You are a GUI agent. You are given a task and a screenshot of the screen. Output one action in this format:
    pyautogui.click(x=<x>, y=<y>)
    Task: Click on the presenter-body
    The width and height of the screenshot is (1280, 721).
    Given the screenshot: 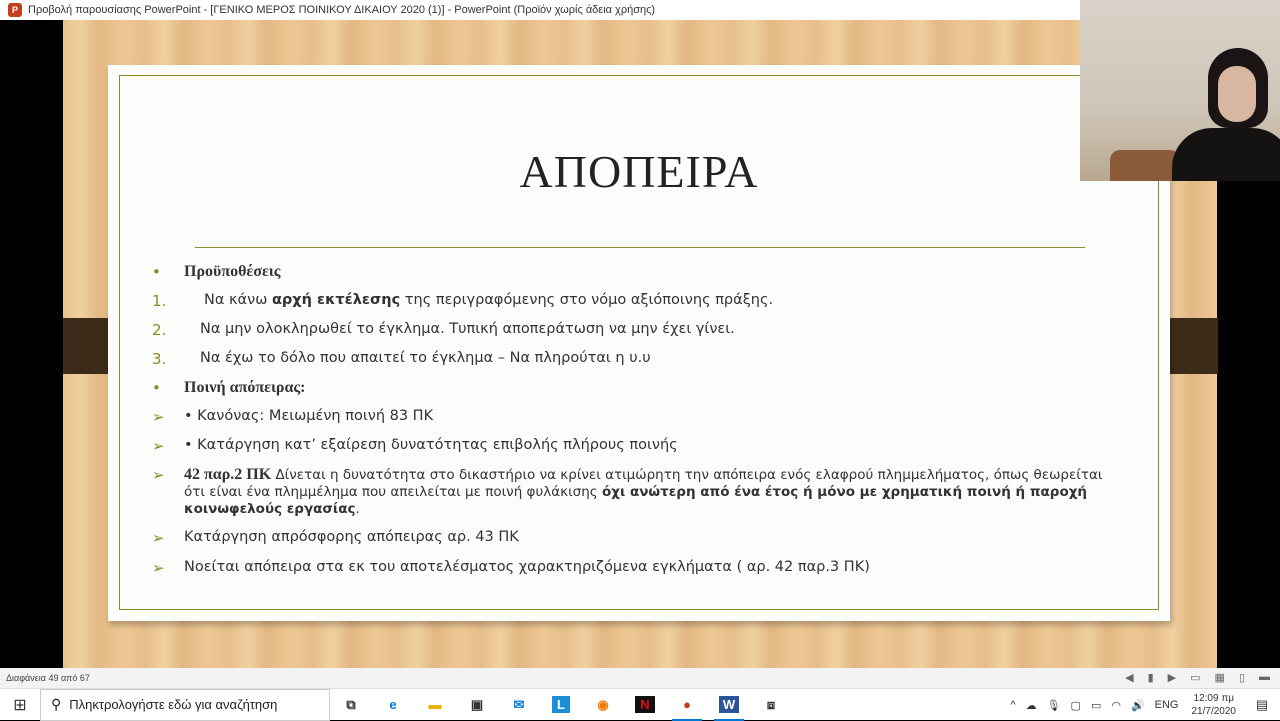 What is the action you would take?
    pyautogui.click(x=1226, y=154)
    